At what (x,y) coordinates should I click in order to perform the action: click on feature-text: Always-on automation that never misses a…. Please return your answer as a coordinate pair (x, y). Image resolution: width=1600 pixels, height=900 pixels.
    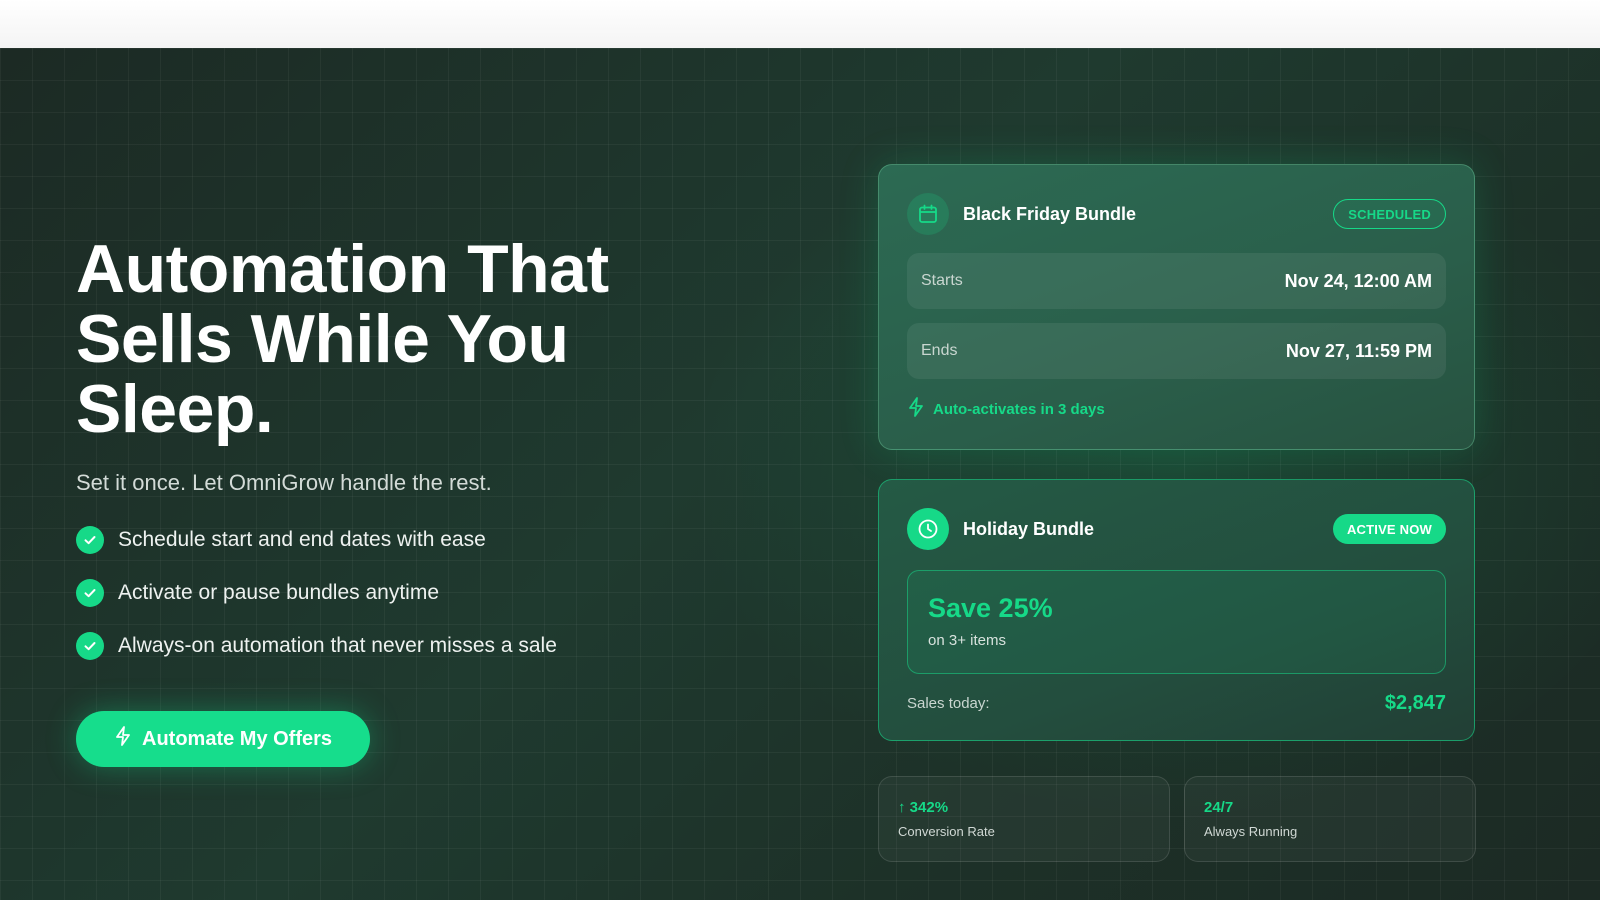
    Looking at the image, I should click on (337, 645).